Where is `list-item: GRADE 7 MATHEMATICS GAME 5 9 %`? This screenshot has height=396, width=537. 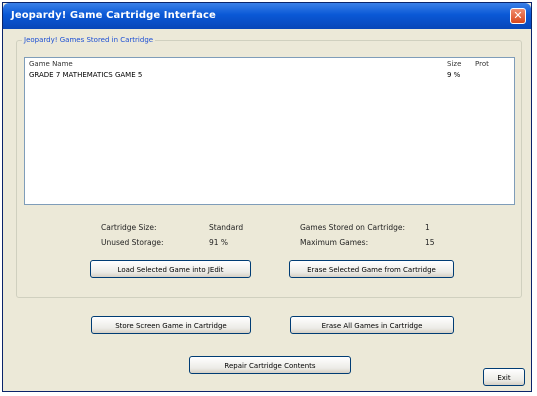 list-item: GRADE 7 MATHEMATICS GAME 5 9 % is located at coordinates (269, 76).